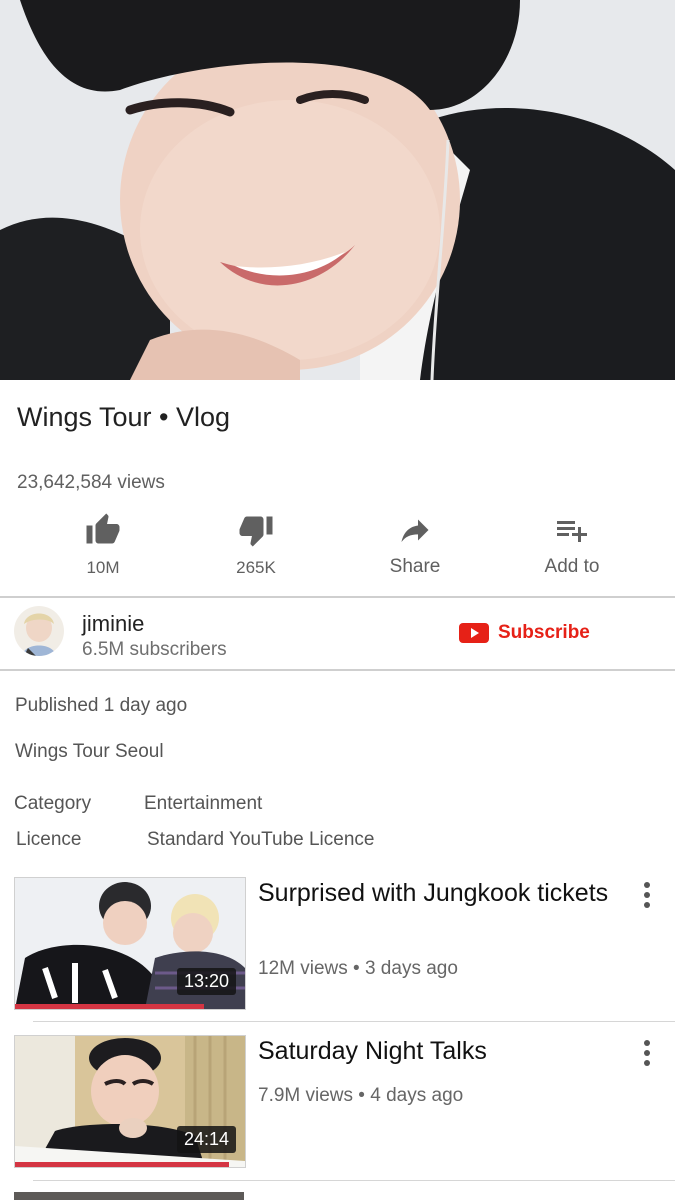  I want to click on thumbs-down-icon, so click(256, 531).